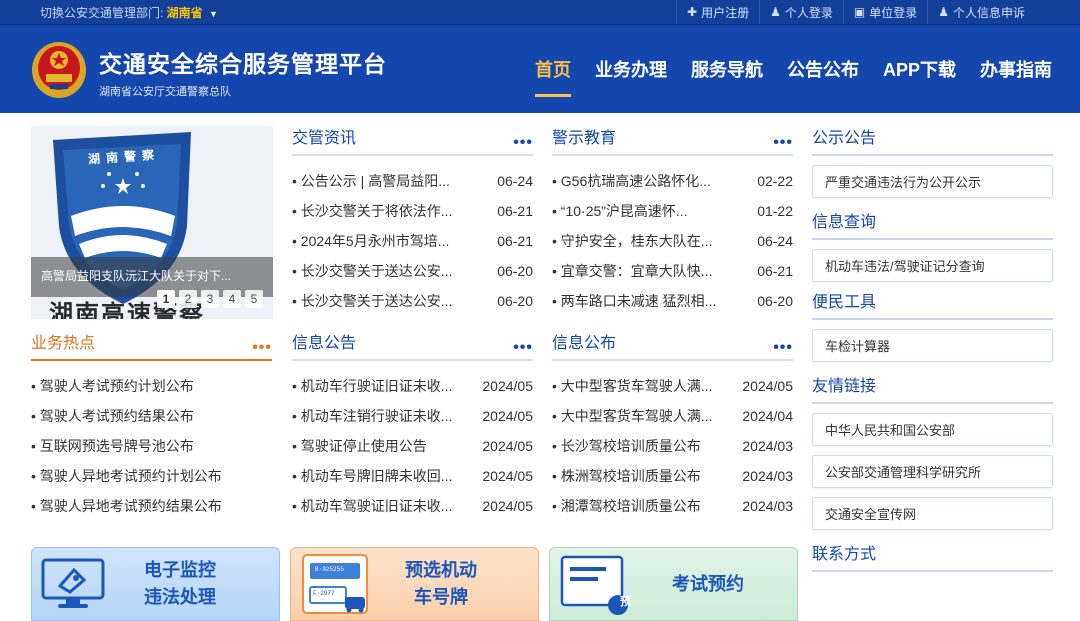 This screenshot has width=1080, height=621. What do you see at coordinates (932, 429) in the screenshot?
I see `link-box: 中华人民共和国公安部` at bounding box center [932, 429].